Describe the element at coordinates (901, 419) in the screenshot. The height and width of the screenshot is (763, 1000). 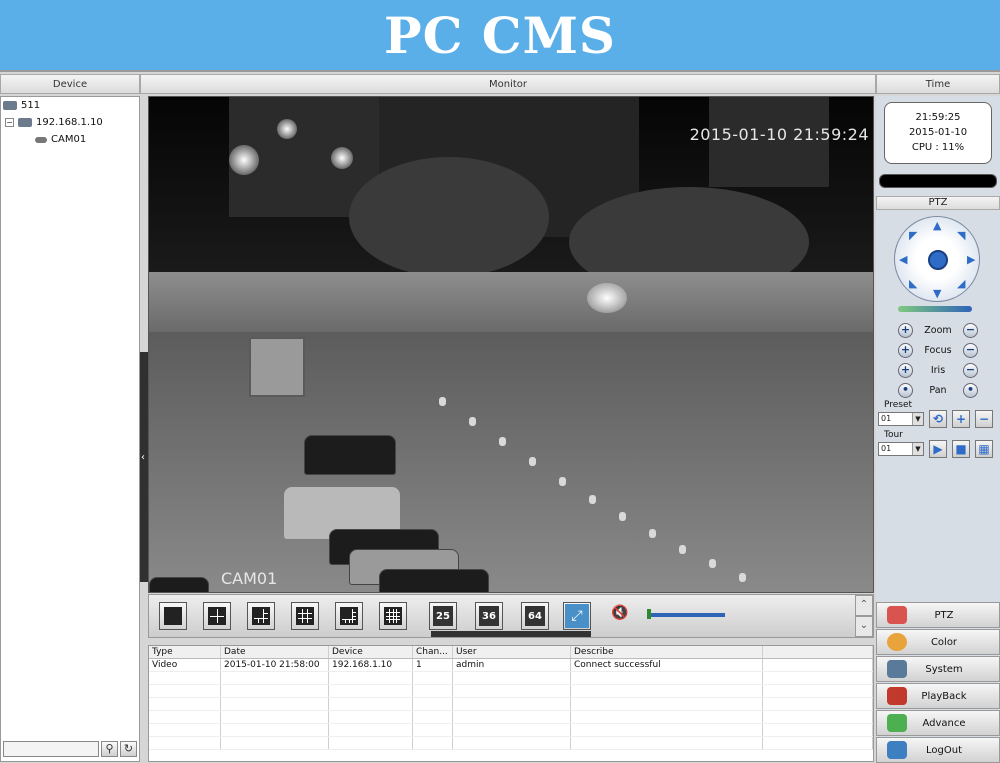
I see `preset-select: 01 ▼` at that location.